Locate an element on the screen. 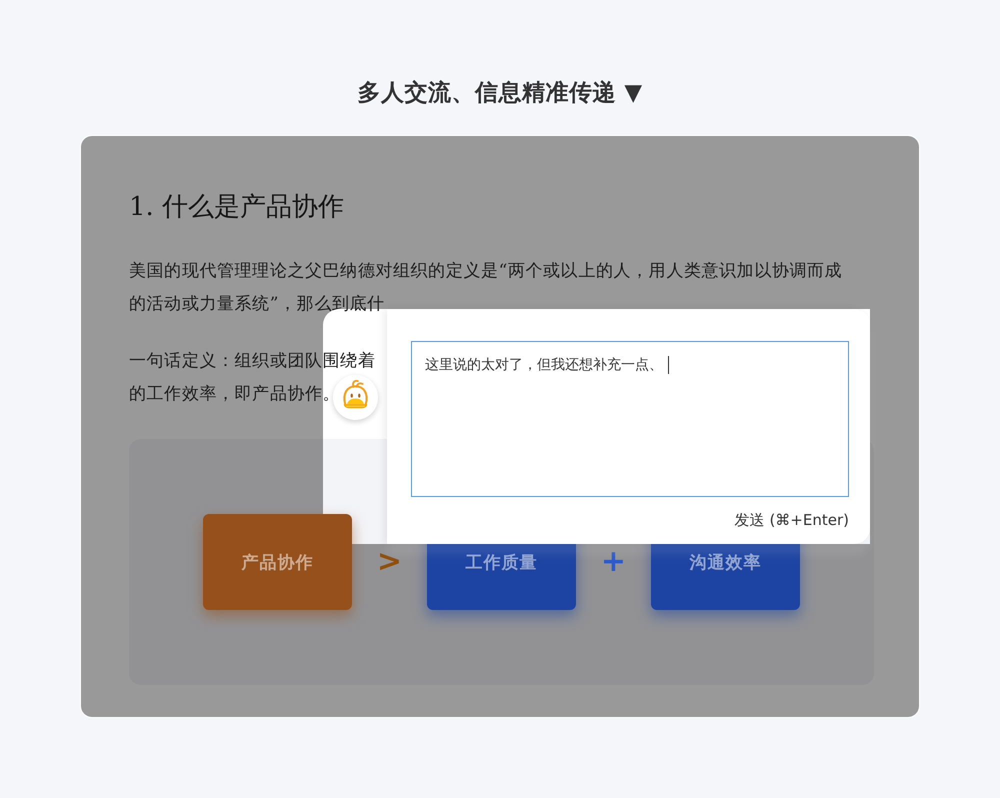 This screenshot has height=798, width=1000. paragraph-text: 的工作效率，即产品协作。 is located at coordinates (234, 394).